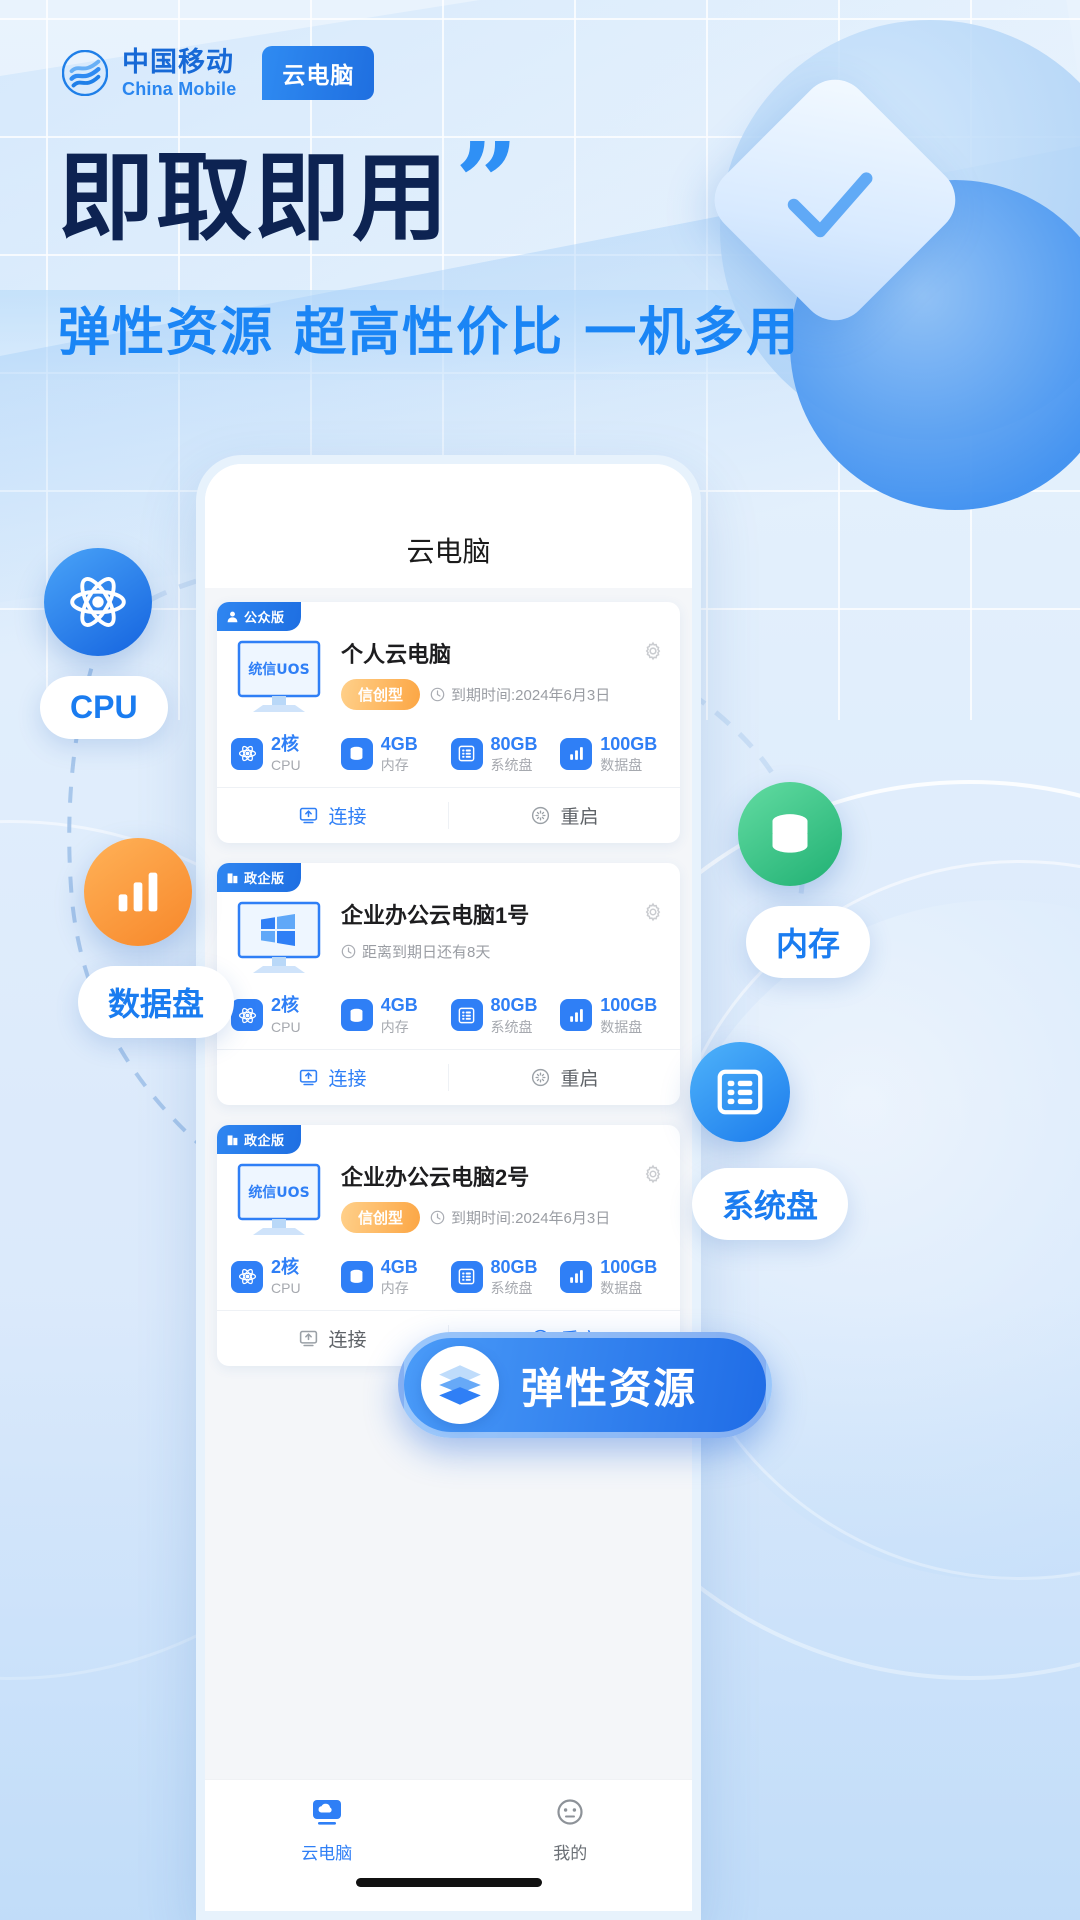 The width and height of the screenshot is (1080, 1920). Describe the element at coordinates (232, 878) in the screenshot. I see `building-icon` at that location.